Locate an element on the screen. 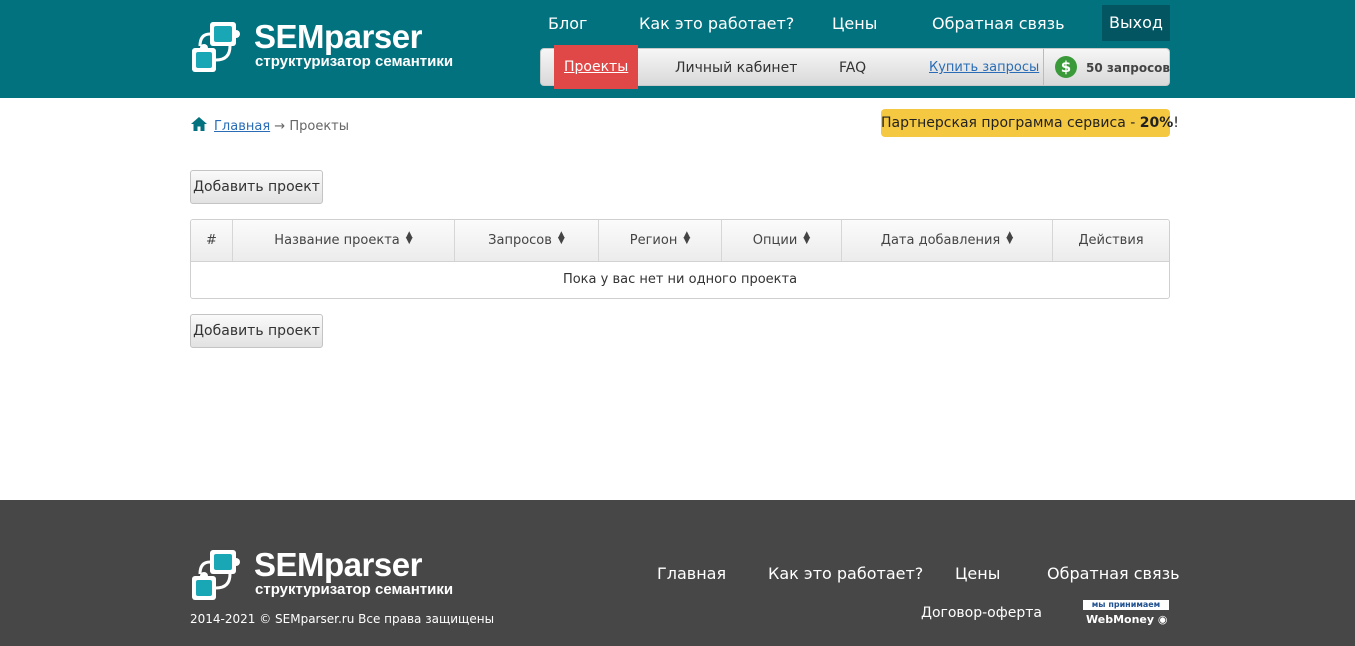 The height and width of the screenshot is (646, 1355). webmoney-badge: мы принимаем WebMoney ◉ is located at coordinates (1126, 615).